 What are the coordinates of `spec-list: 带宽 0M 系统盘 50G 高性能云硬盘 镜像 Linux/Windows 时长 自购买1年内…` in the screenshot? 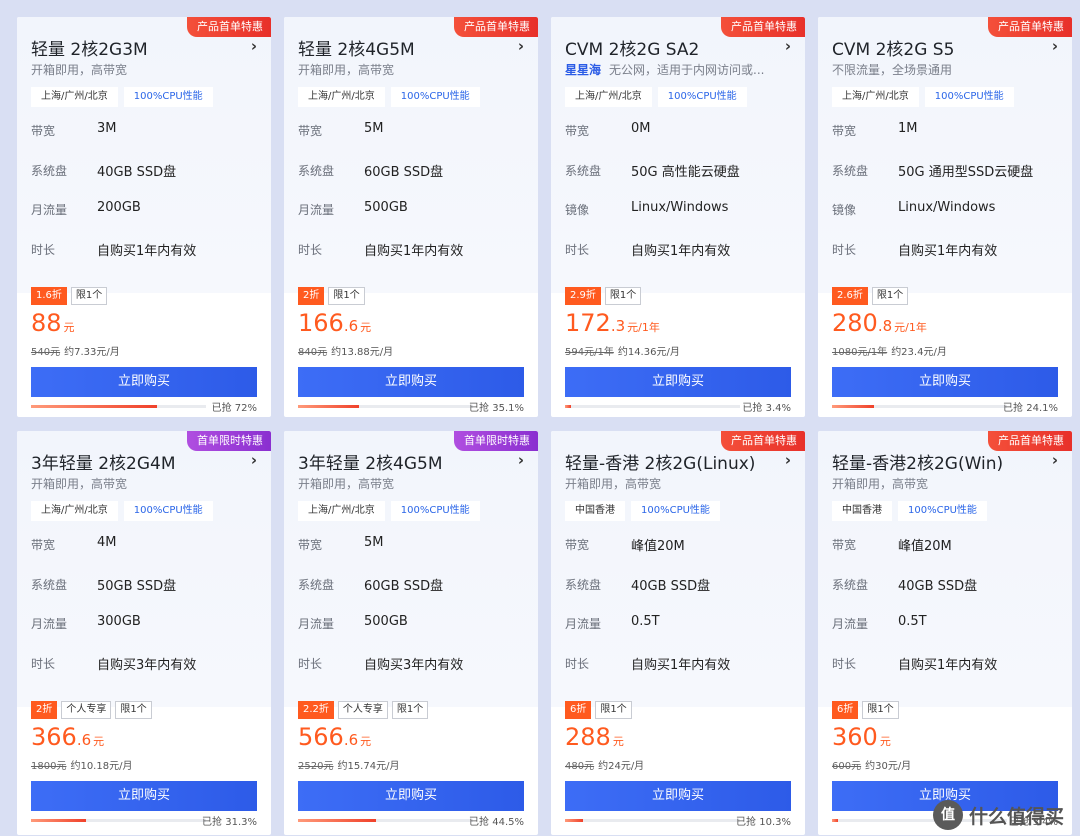 It's located at (680, 200).